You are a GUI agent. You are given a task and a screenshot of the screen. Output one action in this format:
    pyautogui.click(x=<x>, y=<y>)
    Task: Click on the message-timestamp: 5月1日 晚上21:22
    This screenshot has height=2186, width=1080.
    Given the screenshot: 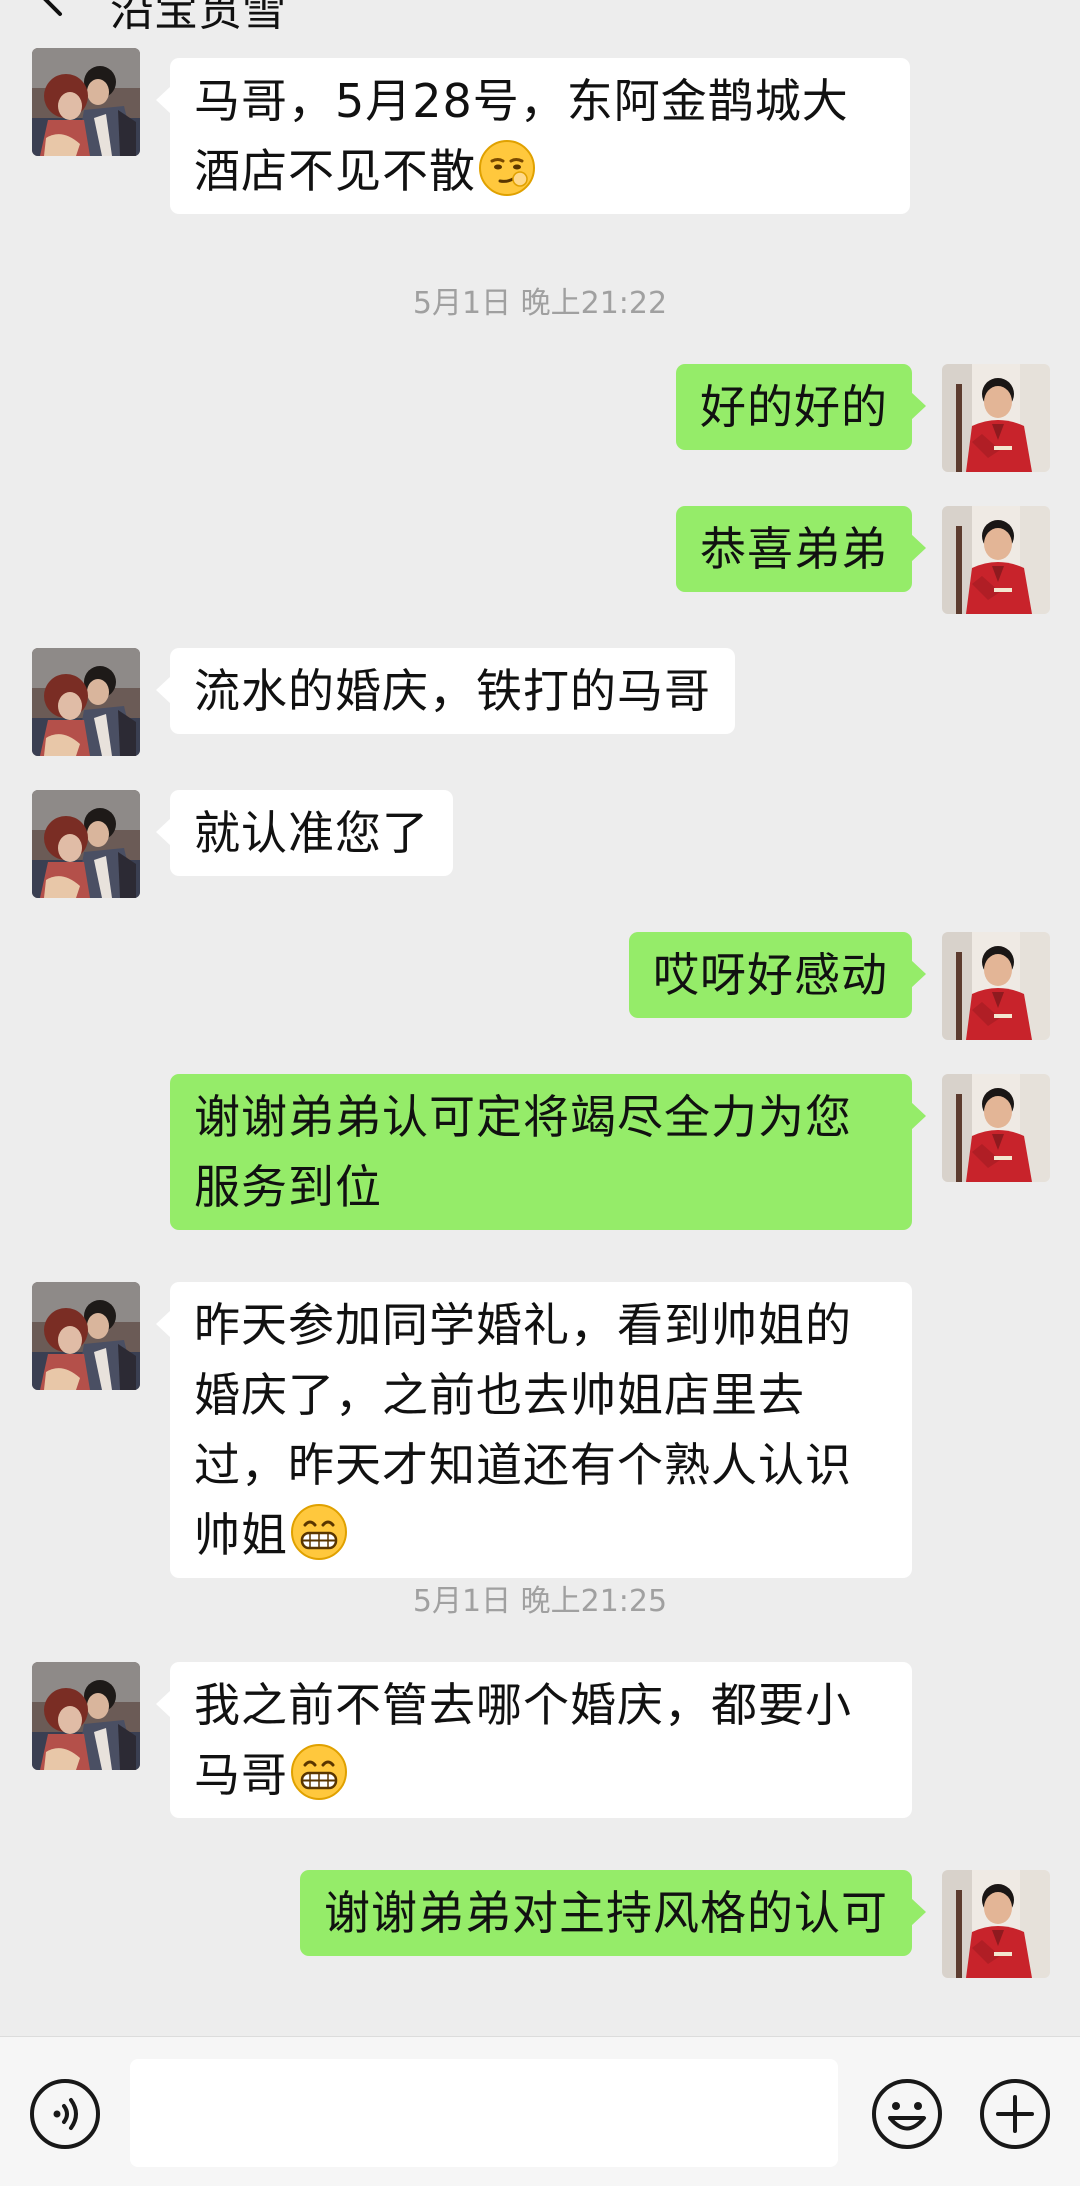 What is the action you would take?
    pyautogui.click(x=540, y=303)
    